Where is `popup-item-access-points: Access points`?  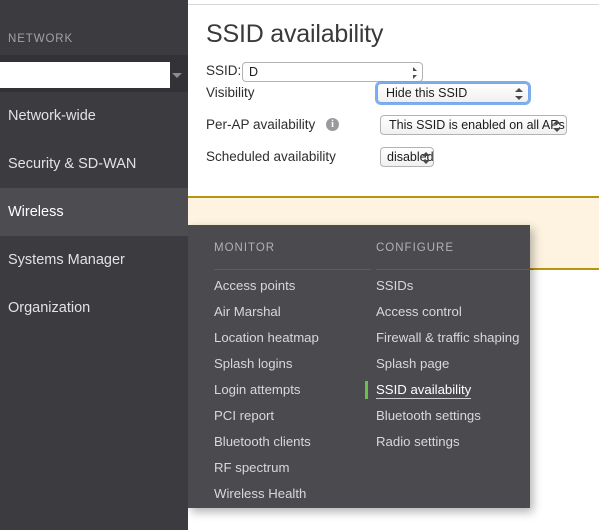
popup-item-access-points: Access points is located at coordinates (294, 286).